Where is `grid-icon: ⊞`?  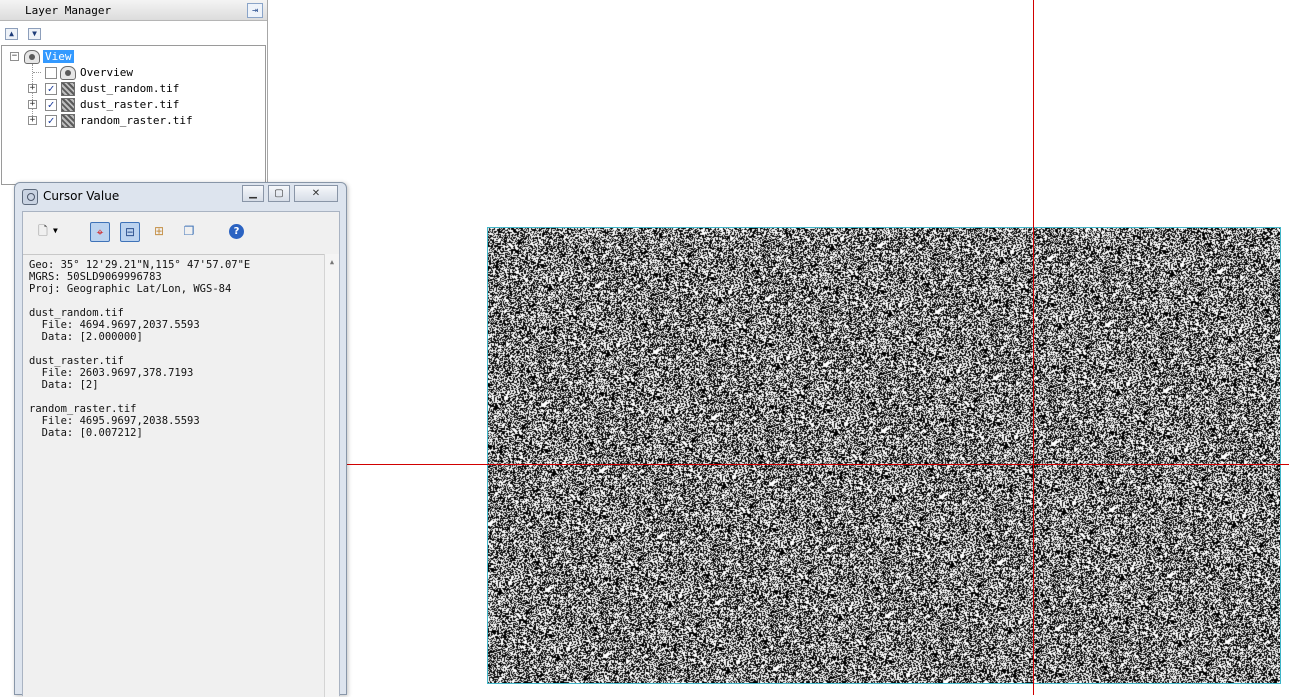 grid-icon: ⊞ is located at coordinates (159, 232).